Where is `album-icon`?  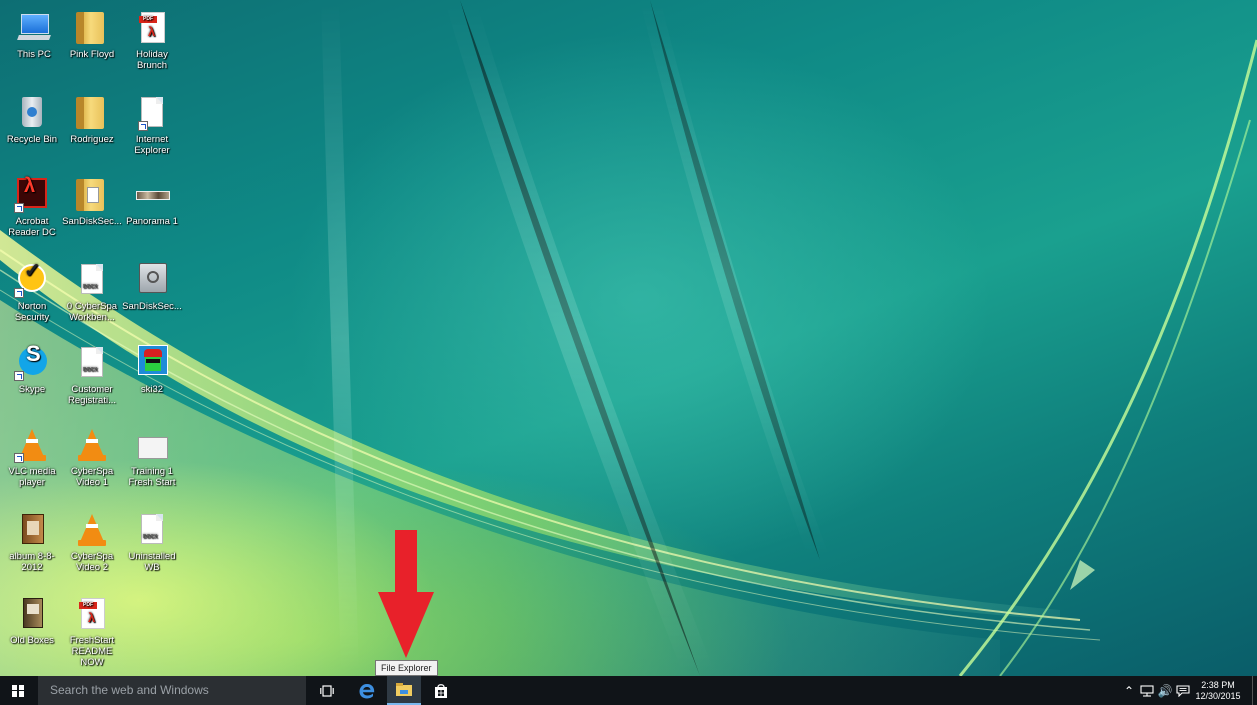 album-icon is located at coordinates (32, 530).